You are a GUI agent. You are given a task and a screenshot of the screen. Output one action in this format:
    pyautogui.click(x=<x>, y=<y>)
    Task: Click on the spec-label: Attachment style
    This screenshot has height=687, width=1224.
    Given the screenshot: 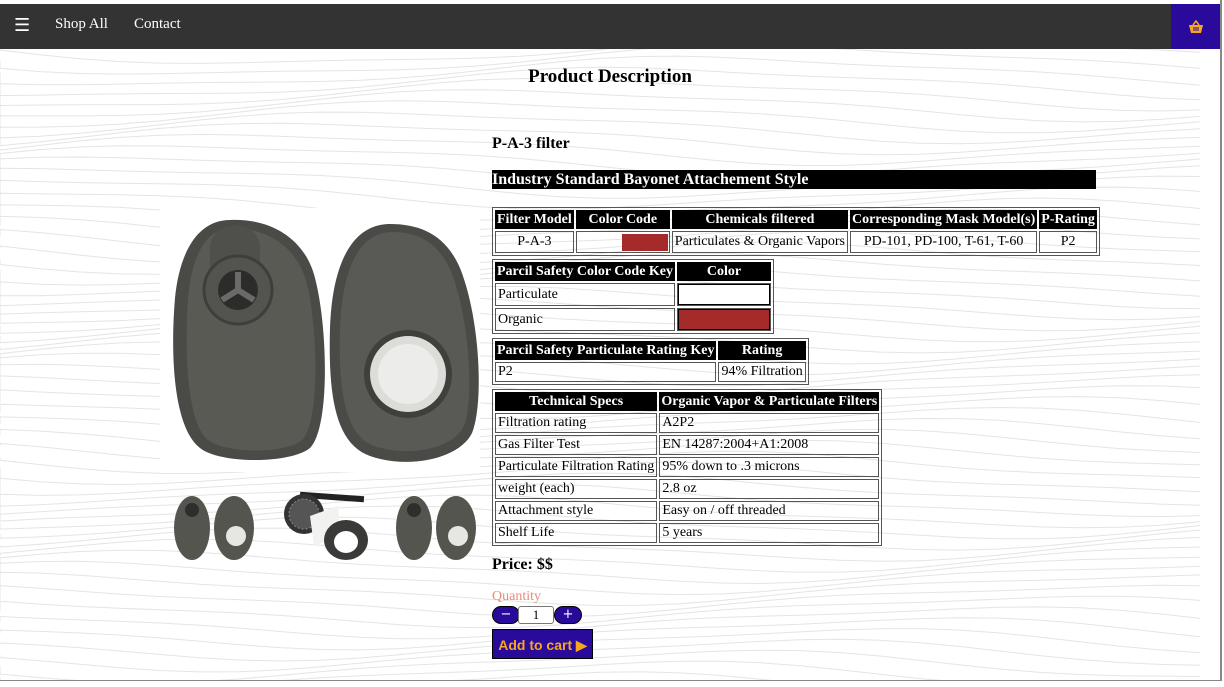 What is the action you would take?
    pyautogui.click(x=576, y=511)
    